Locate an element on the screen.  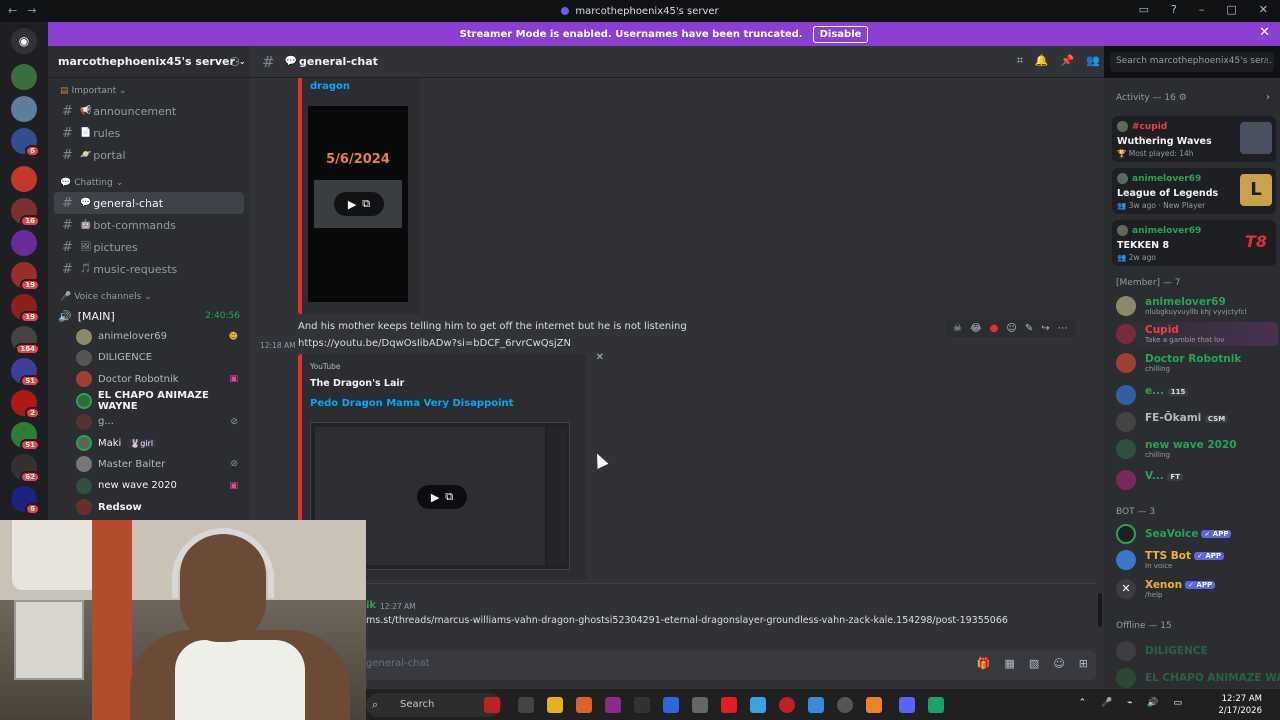
voice-user: Maki 🐰girl is located at coordinates (149, 442).